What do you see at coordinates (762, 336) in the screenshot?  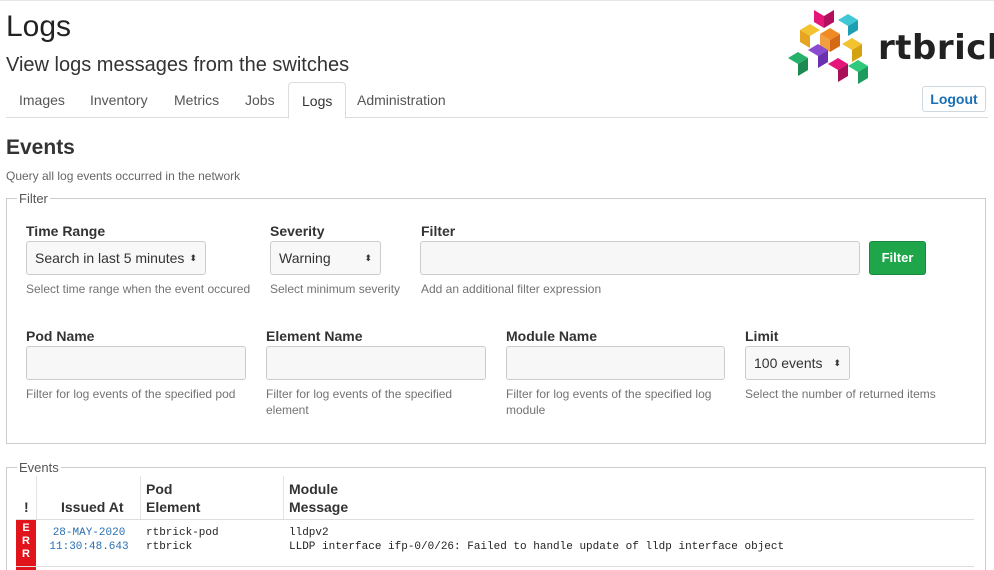 I see `limit-label: Limit` at bounding box center [762, 336].